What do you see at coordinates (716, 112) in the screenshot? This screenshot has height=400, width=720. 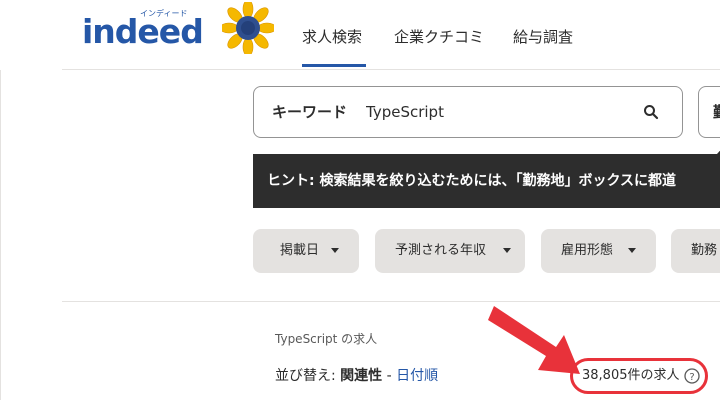 I see `location-label: 勤` at bounding box center [716, 112].